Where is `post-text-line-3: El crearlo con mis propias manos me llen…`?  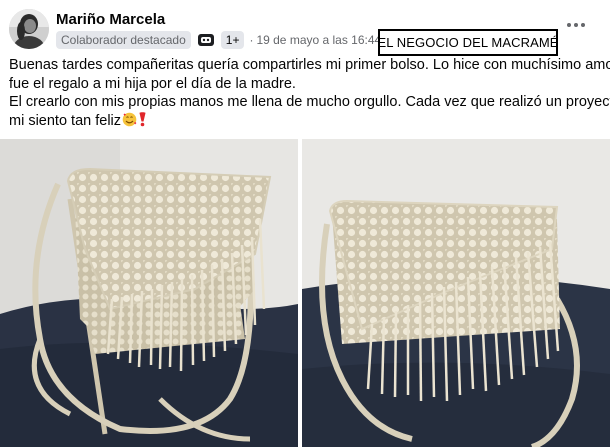 post-text-line-3: El crearlo con mis propias manos me llen… is located at coordinates (309, 102).